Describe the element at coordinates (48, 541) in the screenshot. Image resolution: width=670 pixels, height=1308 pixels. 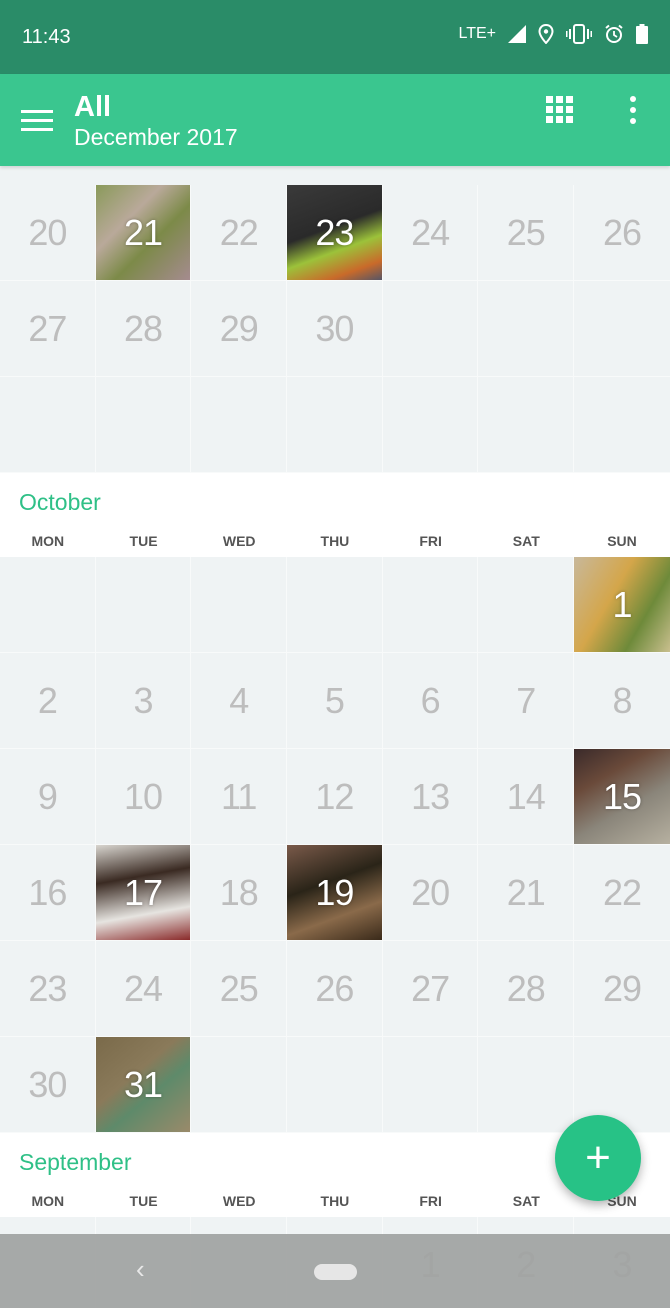
I see `weekday-label: MON` at that location.